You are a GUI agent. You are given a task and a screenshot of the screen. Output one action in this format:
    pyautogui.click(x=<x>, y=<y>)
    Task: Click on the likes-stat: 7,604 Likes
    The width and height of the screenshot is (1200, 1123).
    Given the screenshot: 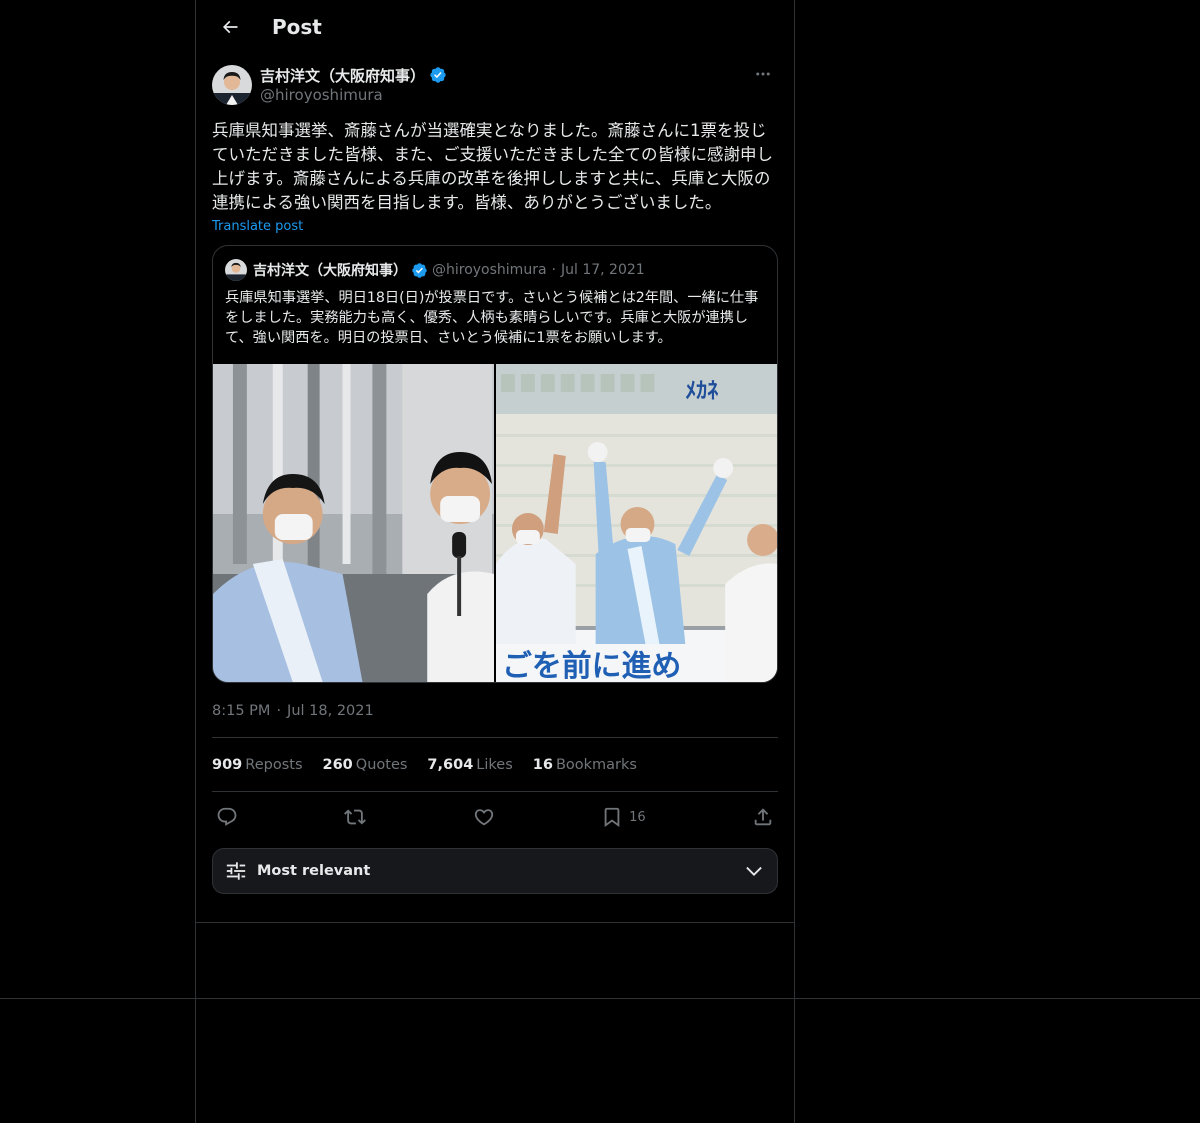 What is the action you would take?
    pyautogui.click(x=469, y=765)
    